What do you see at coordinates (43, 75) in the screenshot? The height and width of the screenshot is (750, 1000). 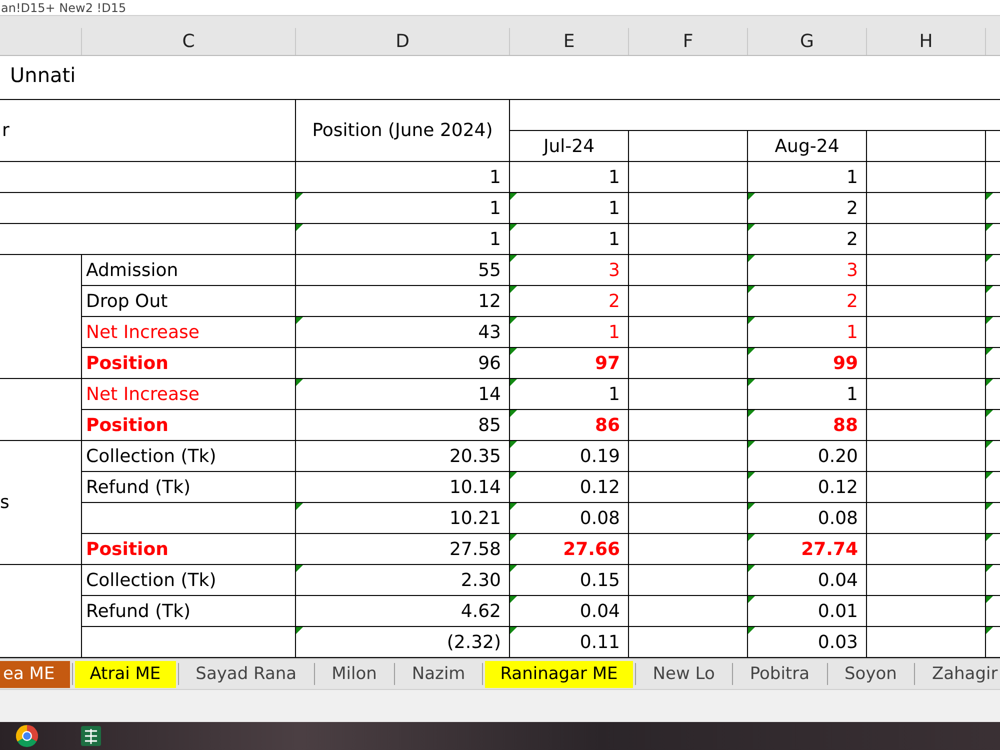 I see `sheet-title: Unnati` at bounding box center [43, 75].